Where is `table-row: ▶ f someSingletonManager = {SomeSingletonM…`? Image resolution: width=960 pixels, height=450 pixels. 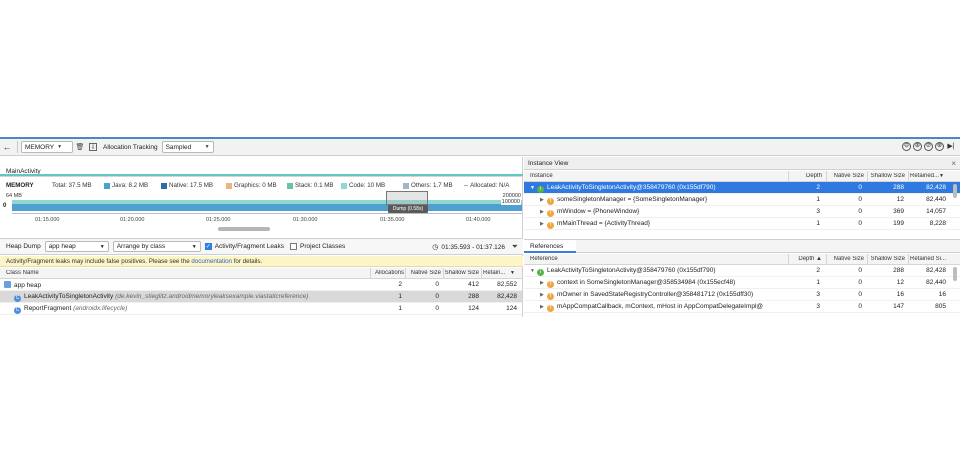
table-row: ▶ f someSingletonManager = {SomeSingletonM… is located at coordinates (742, 200).